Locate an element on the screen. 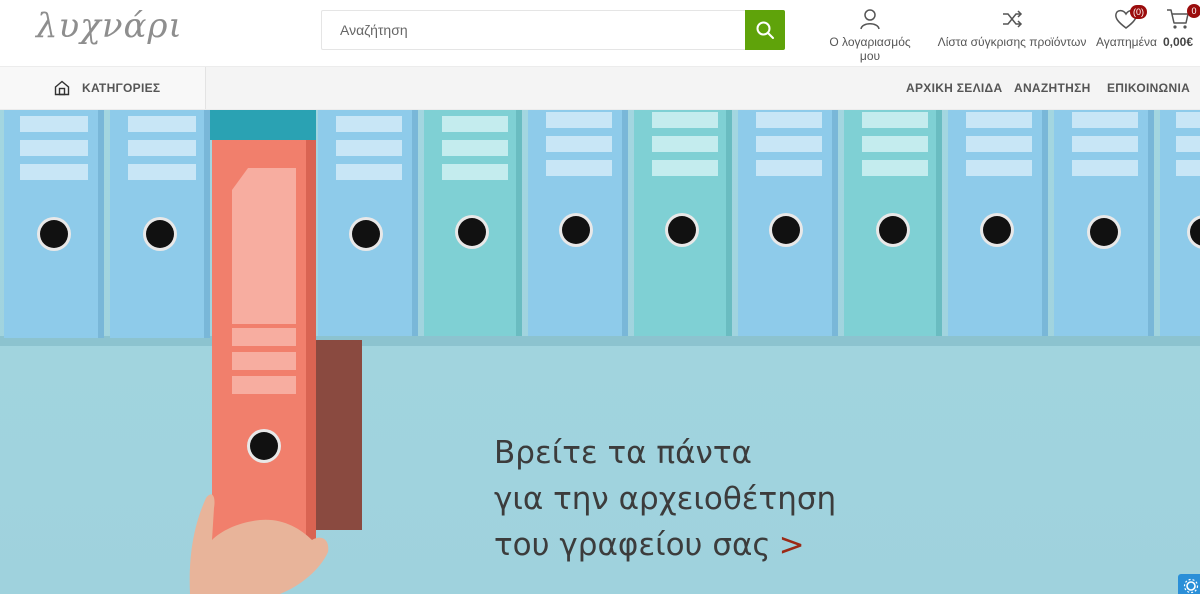  site-logo: λυχνάρι is located at coordinates (109, 26).